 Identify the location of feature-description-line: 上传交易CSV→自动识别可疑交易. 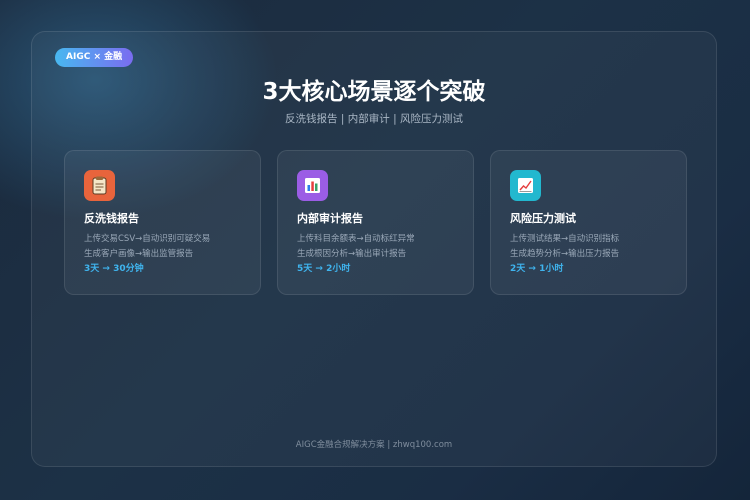
(147, 239).